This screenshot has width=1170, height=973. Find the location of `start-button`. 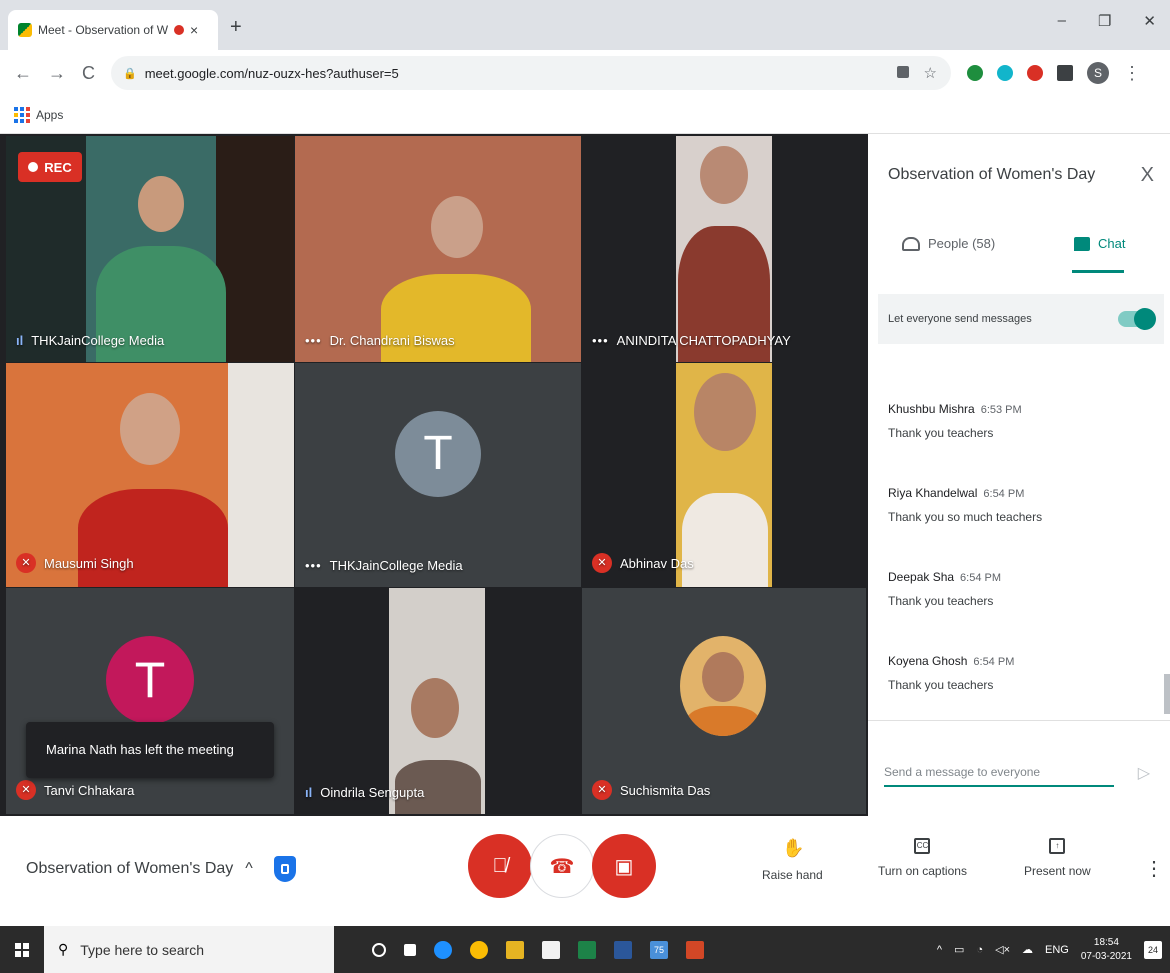

start-button is located at coordinates (22, 949).